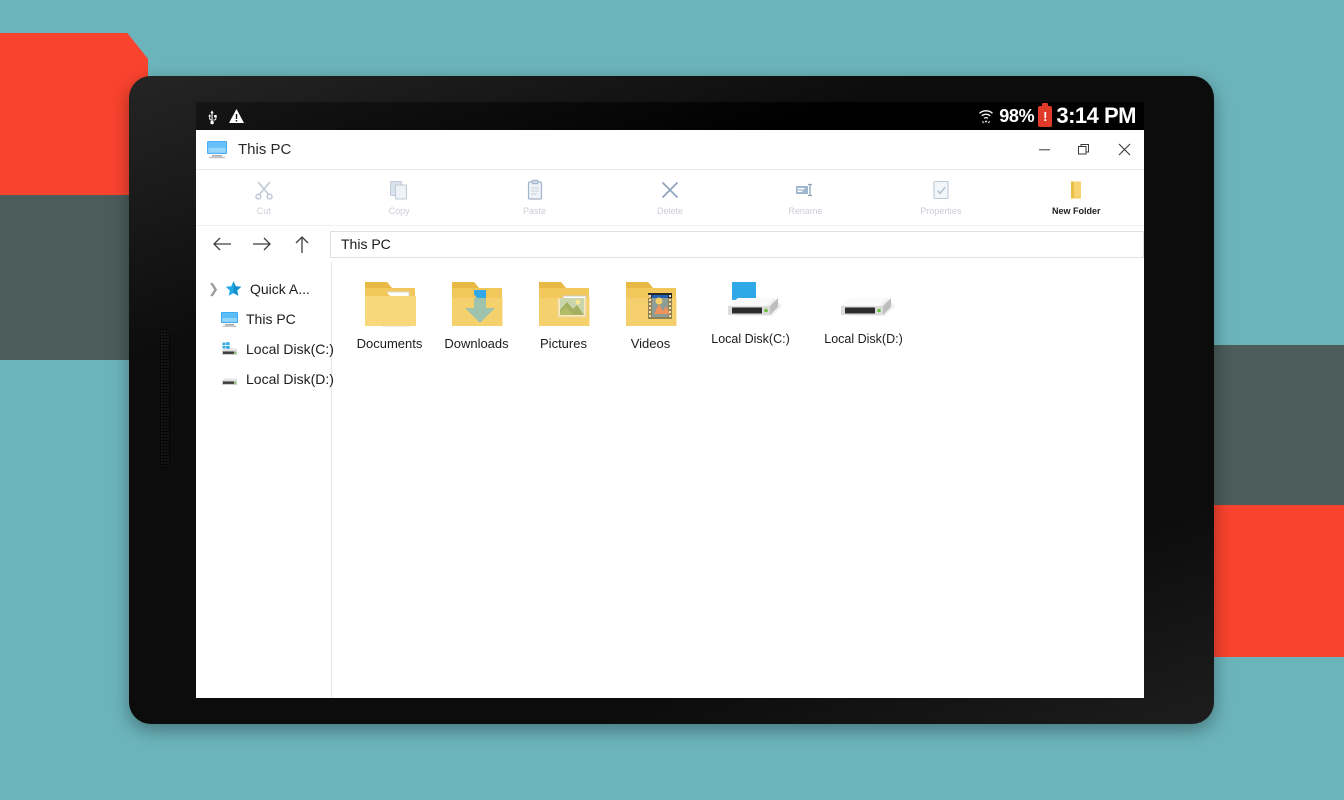 Image resolution: width=1344 pixels, height=800 pixels. I want to click on toolbar-button-properties: Properties, so click(940, 197).